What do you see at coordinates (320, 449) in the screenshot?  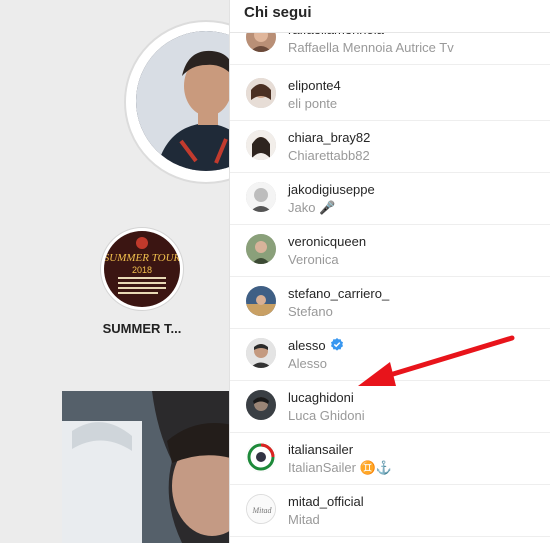 I see `username: italiansailer` at bounding box center [320, 449].